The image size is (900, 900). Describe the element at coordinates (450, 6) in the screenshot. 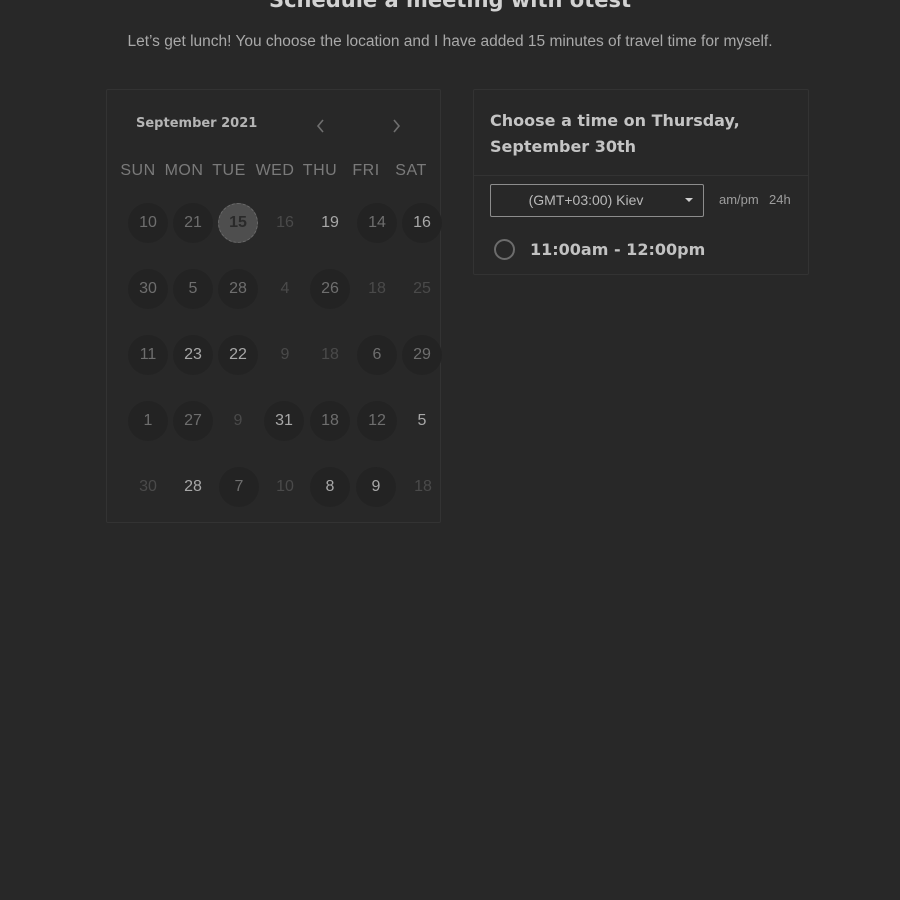

I see `page-title: Schedule a meeting with otest` at that location.